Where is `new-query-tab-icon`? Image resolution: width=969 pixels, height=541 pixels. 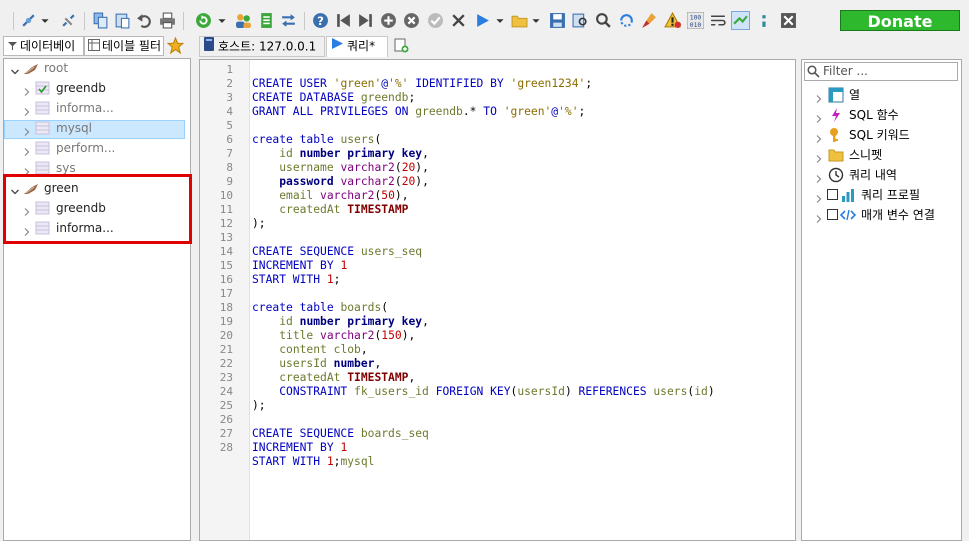
new-query-tab-icon is located at coordinates (402, 46).